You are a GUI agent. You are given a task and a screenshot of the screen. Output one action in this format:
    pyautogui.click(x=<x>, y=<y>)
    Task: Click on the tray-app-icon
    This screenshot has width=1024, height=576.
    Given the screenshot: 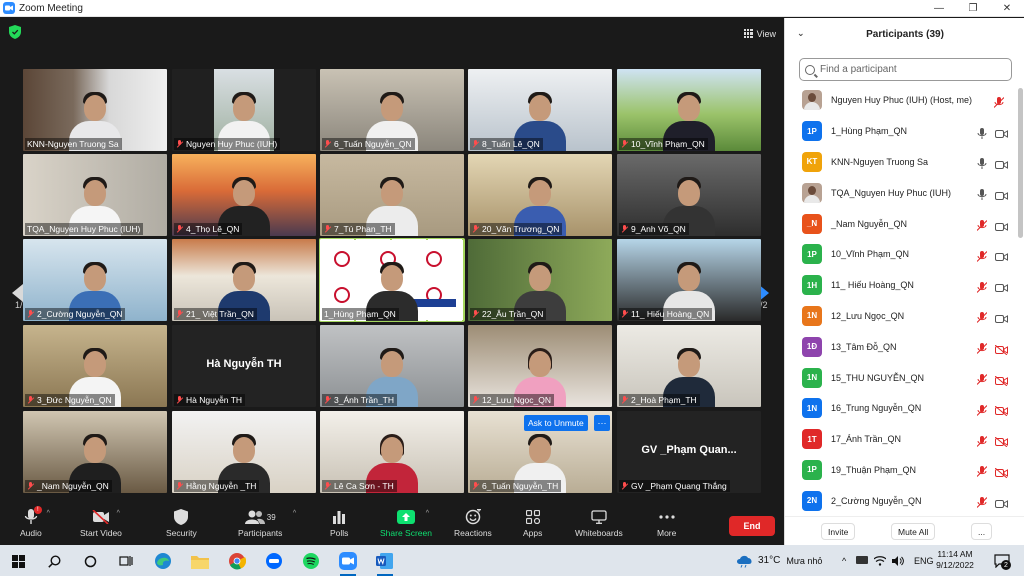 What is the action you would take?
    pyautogui.click(x=862, y=560)
    